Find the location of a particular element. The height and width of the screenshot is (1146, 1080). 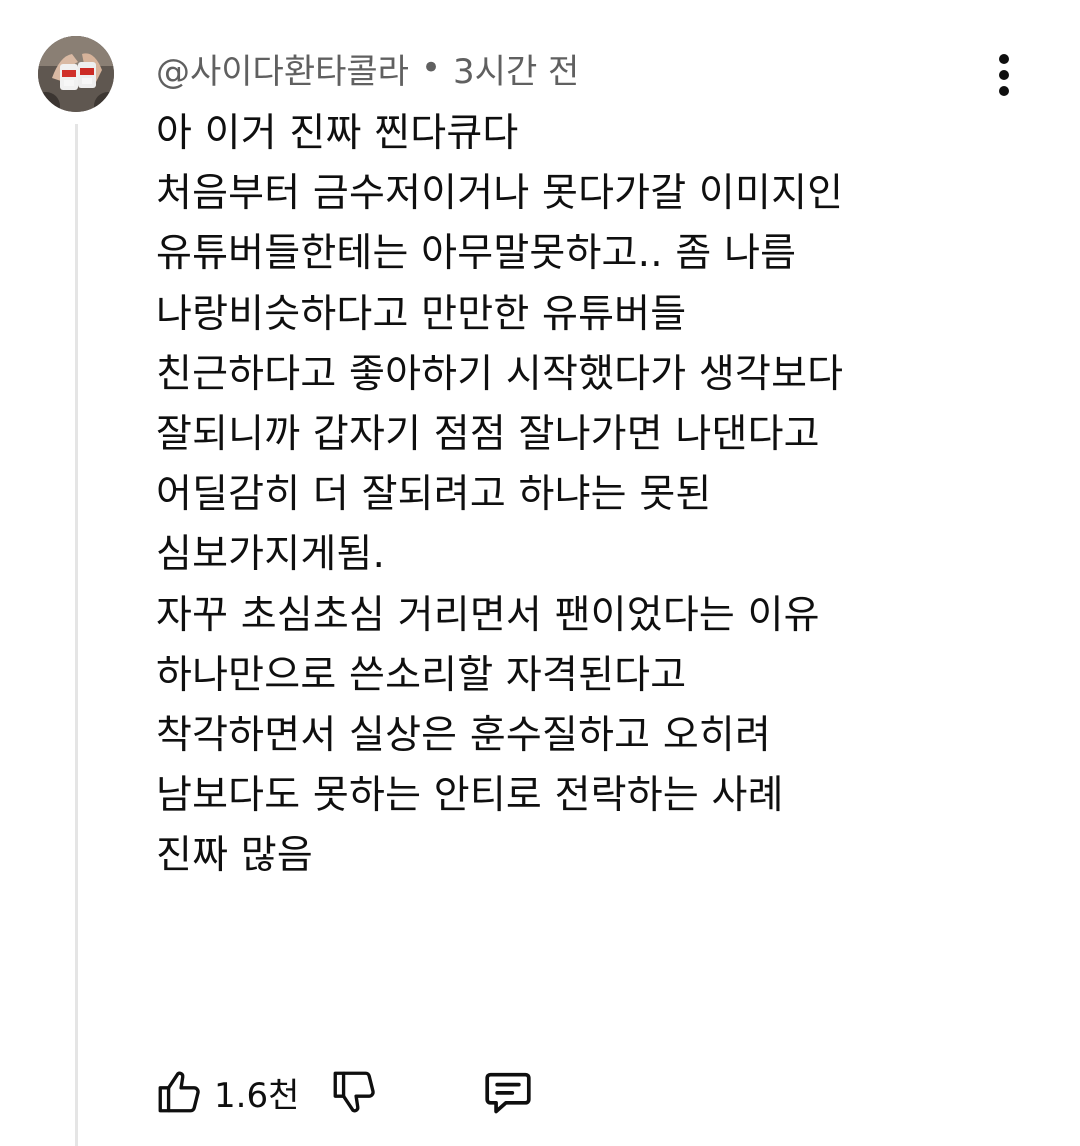

comment-line: 착각하면서 실상은 훈수질하고 오히려 is located at coordinates (464, 735).